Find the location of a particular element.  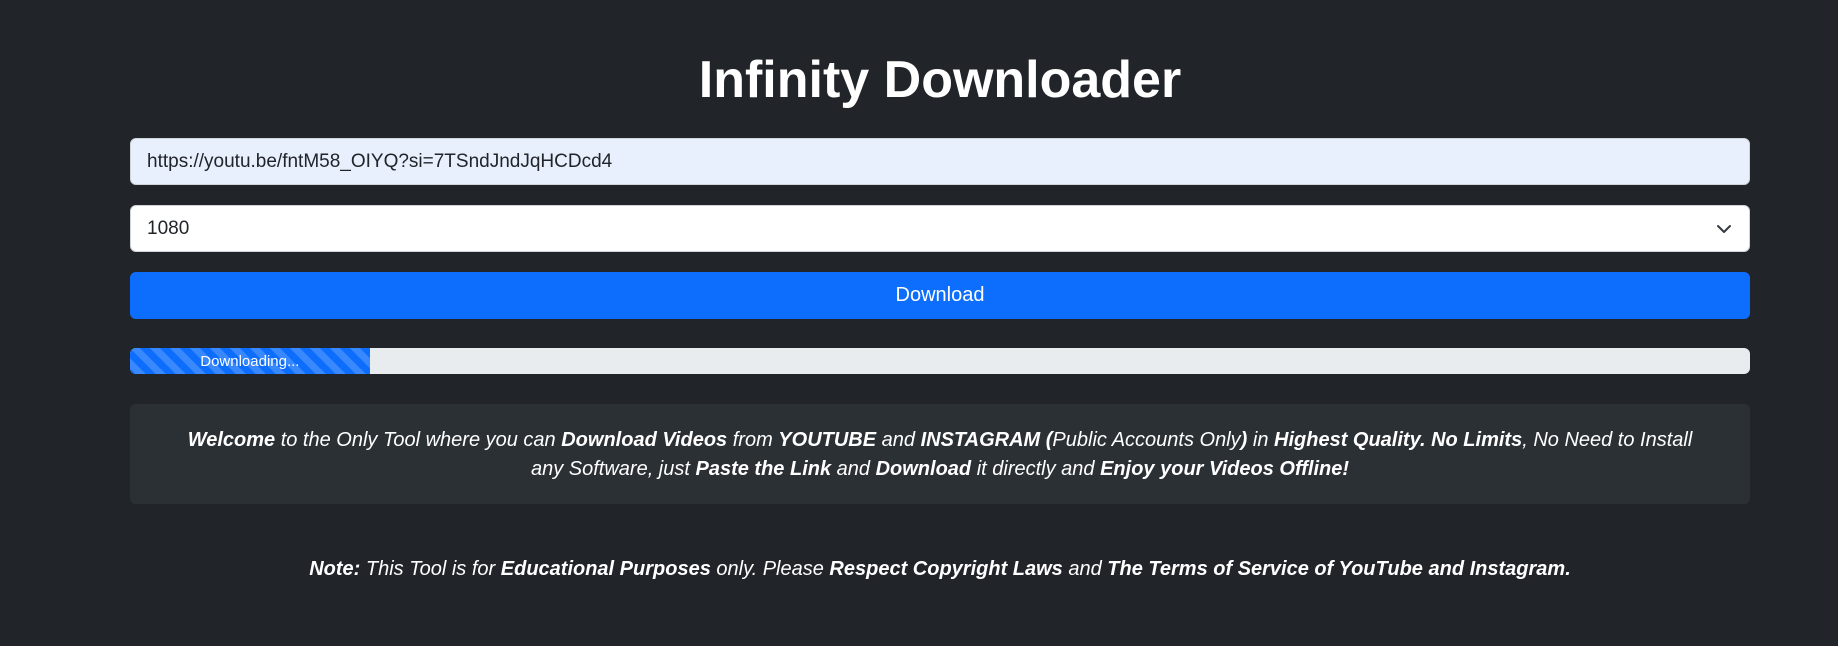

note-label: Note: is located at coordinates (335, 569).